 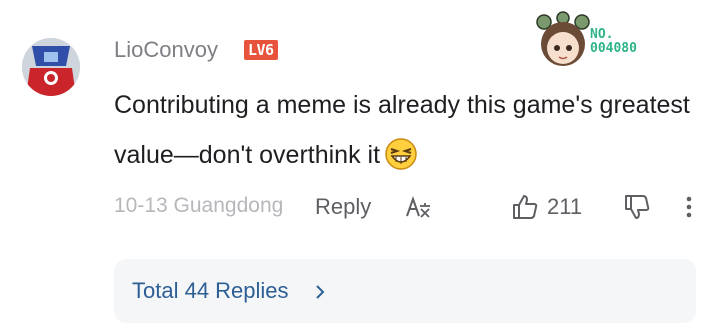 I want to click on anime-character-icon, so click(x=563, y=38).